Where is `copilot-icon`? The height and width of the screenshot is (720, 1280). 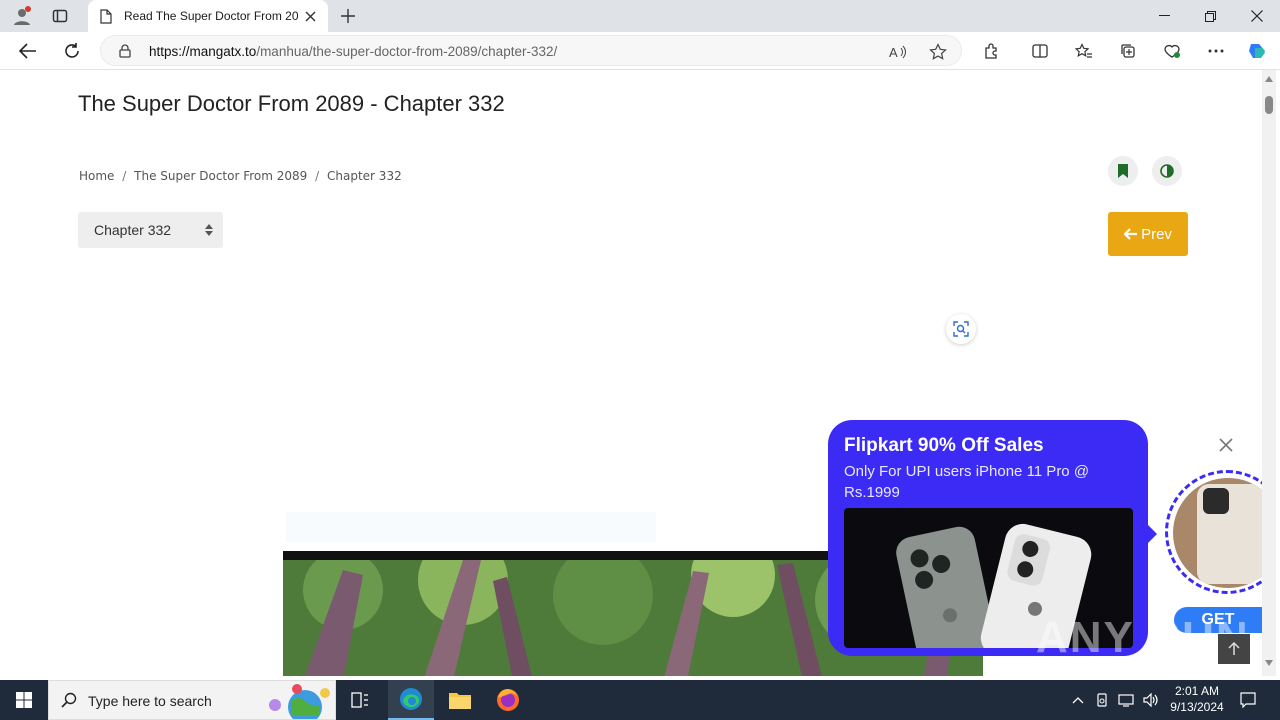
copilot-icon is located at coordinates (1258, 51).